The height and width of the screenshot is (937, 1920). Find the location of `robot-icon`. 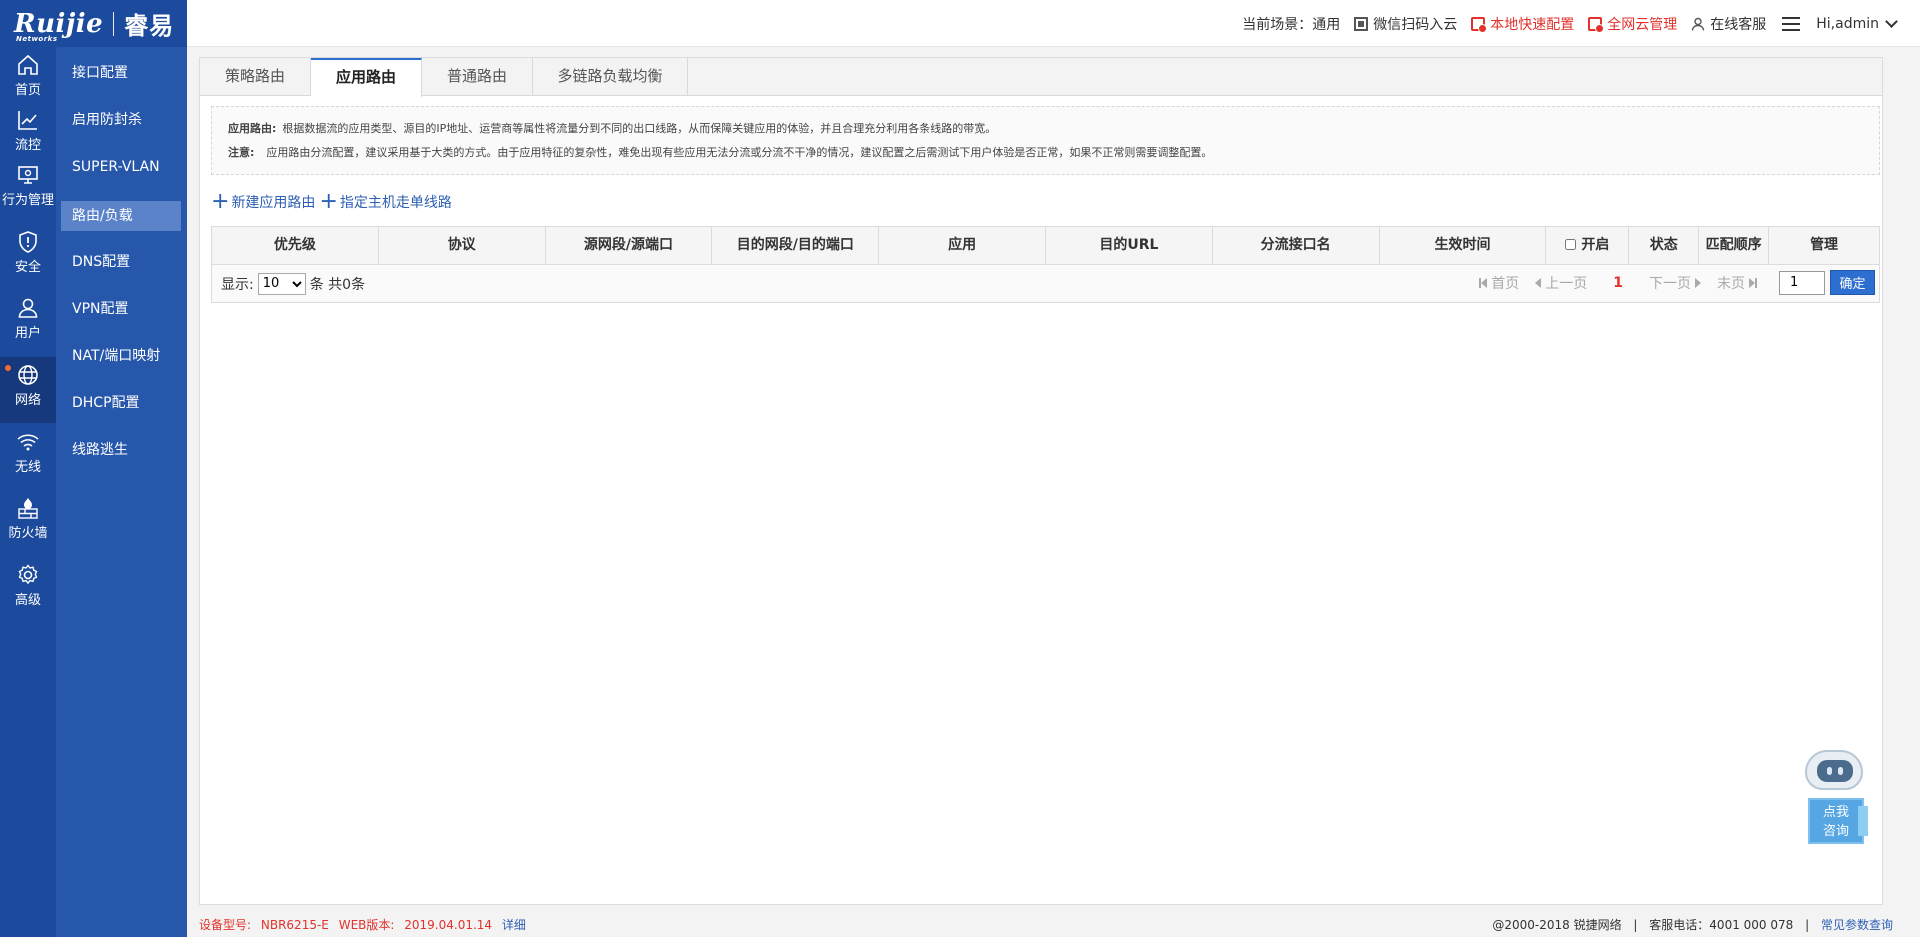

robot-icon is located at coordinates (1834, 770).